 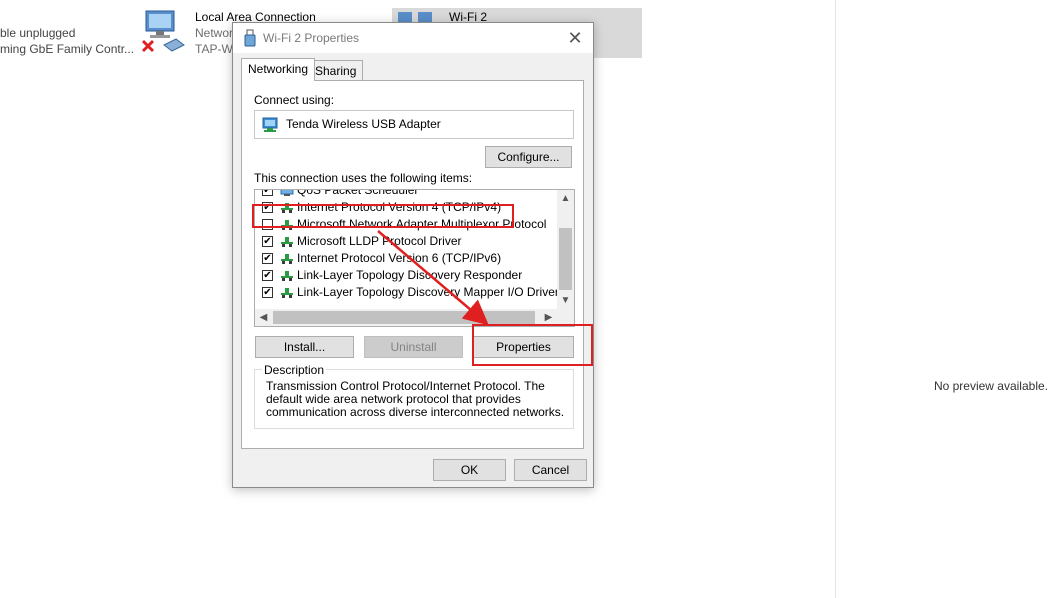 I want to click on no-preview-text: No preview available., so click(x=990, y=386).